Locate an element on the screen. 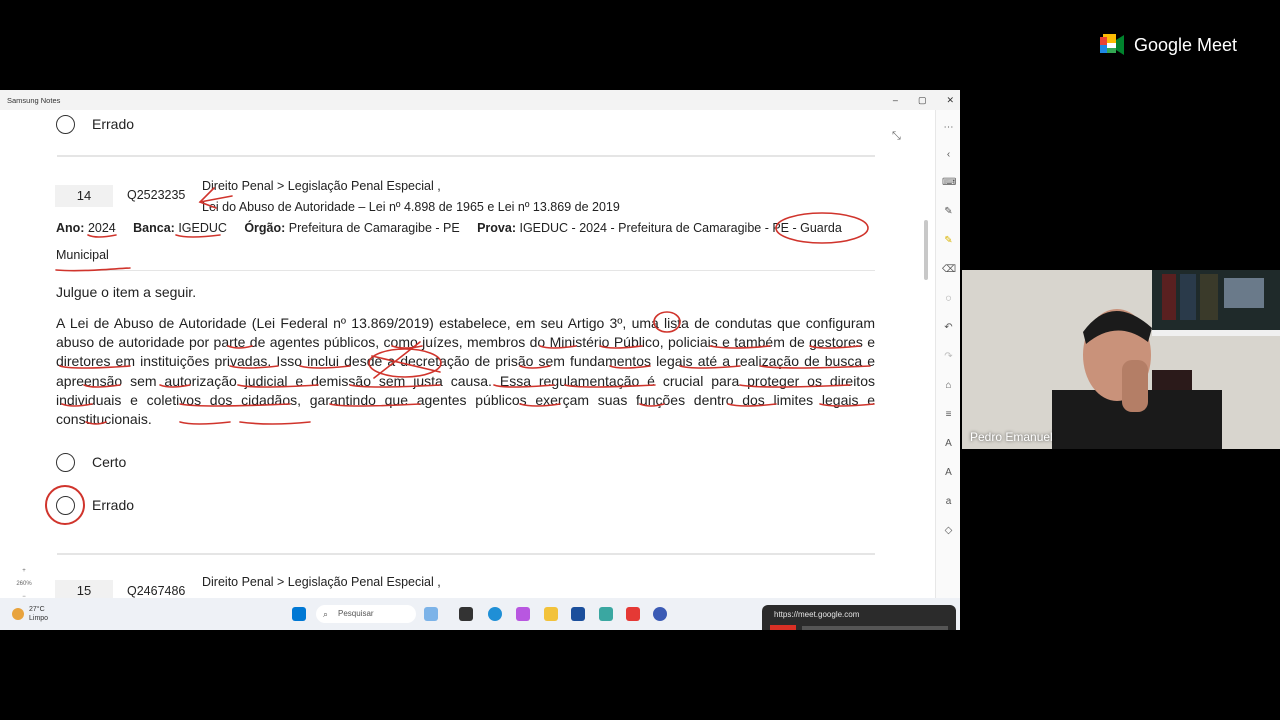  text-style-icon: A is located at coordinates (948, 443).